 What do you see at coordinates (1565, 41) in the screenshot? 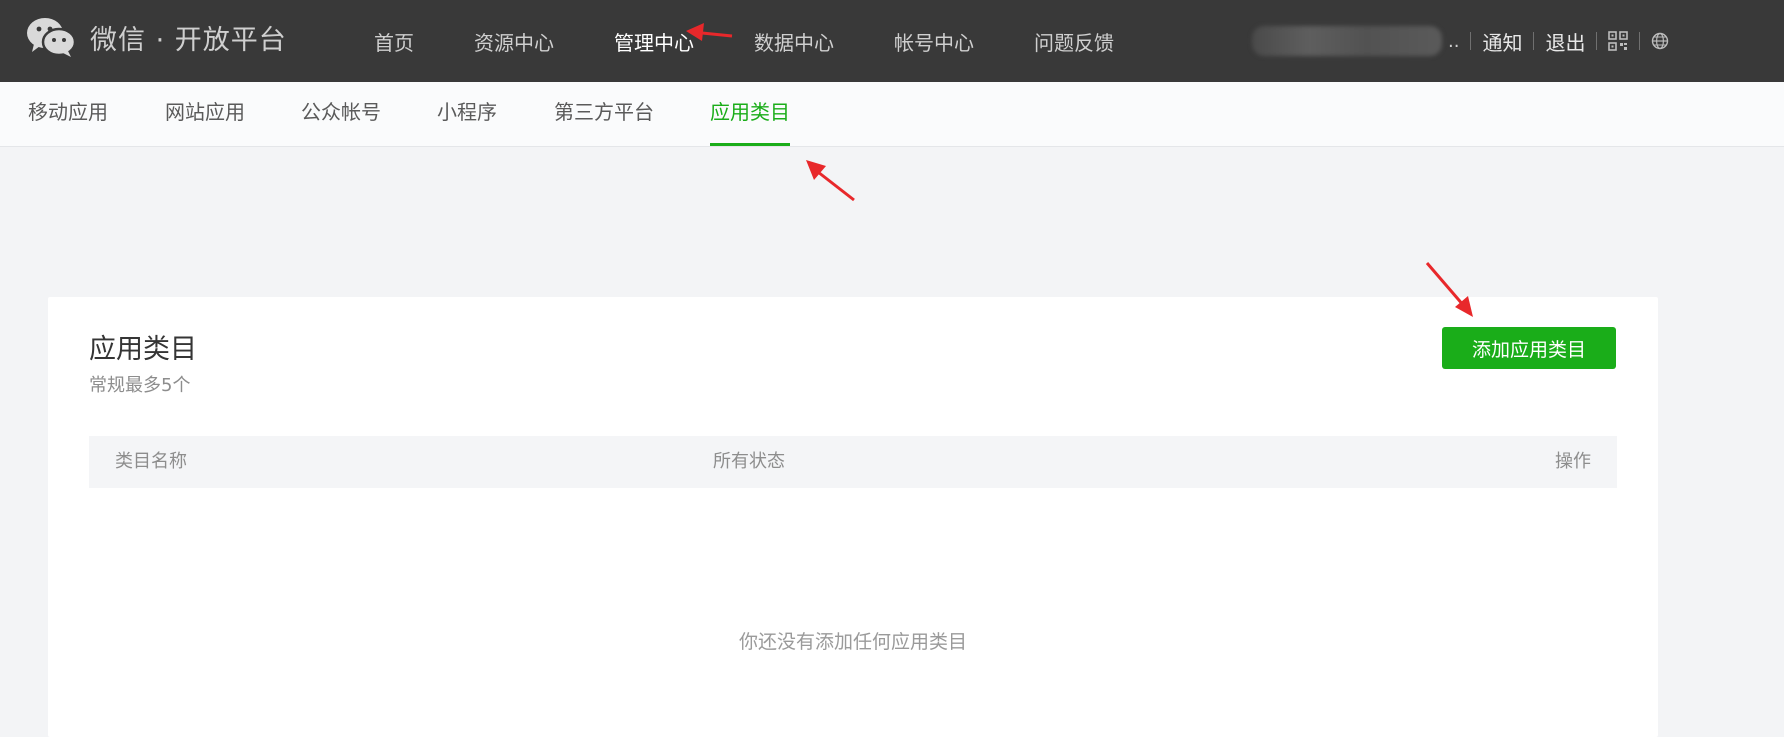
I see `logout-link: 退出` at bounding box center [1565, 41].